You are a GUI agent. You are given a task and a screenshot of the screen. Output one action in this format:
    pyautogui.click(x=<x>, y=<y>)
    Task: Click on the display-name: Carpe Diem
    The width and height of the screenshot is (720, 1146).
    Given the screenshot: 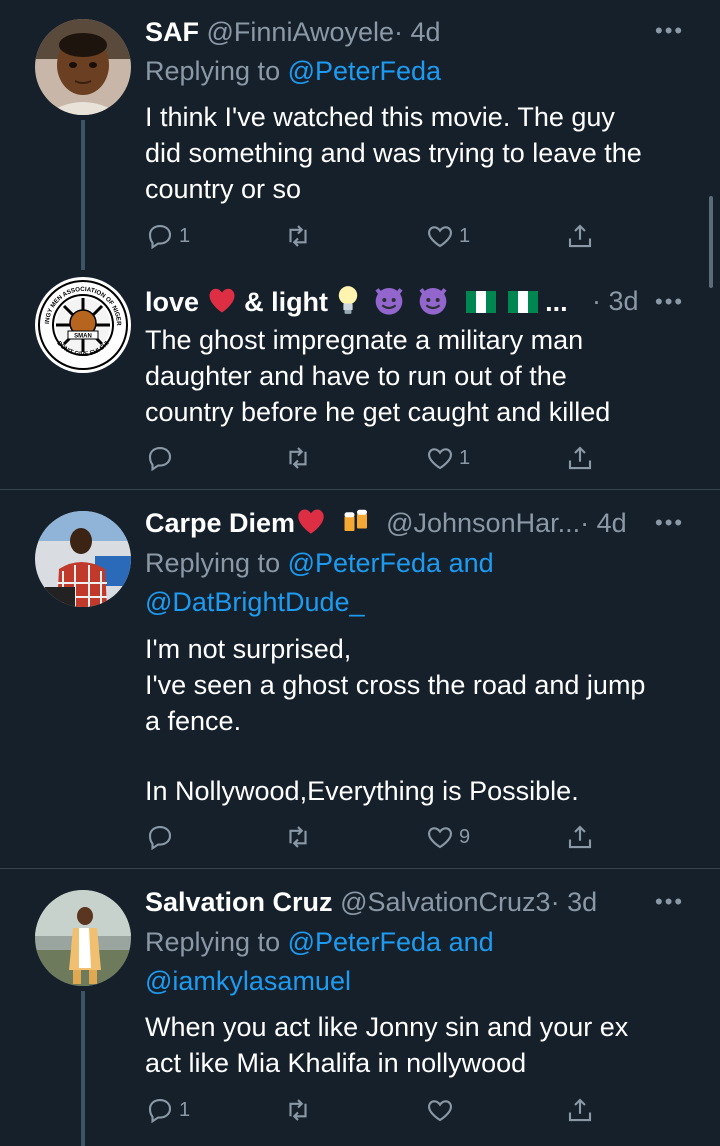 What is the action you would take?
    pyautogui.click(x=262, y=523)
    